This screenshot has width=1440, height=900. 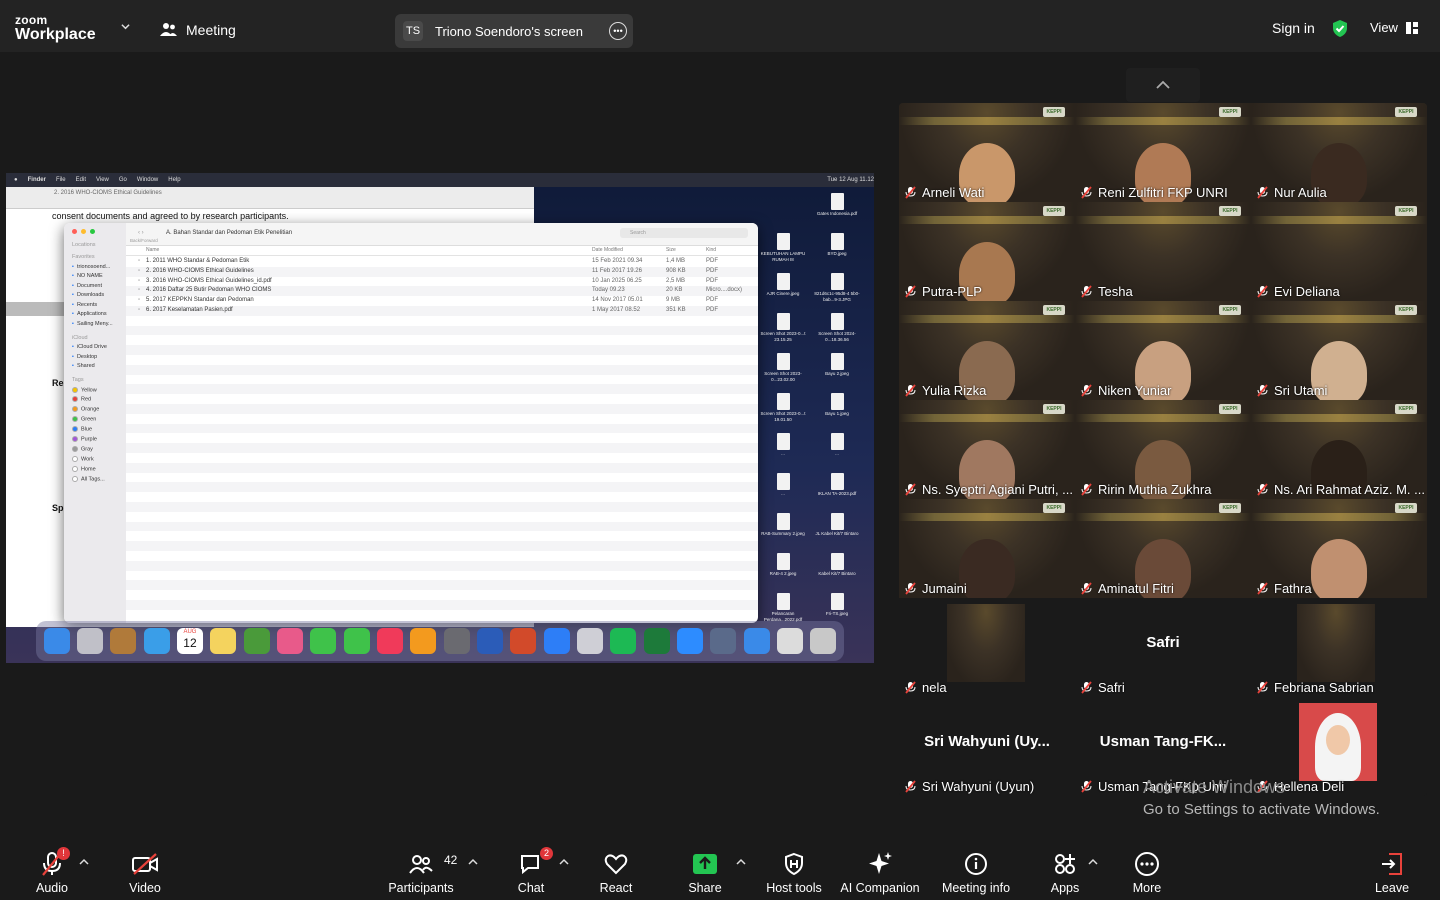 I want to click on desktop-file-icon: Fri-TS.jpeg, so click(x=837, y=605).